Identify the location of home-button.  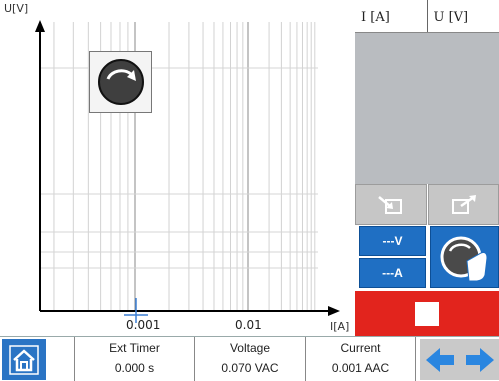
(24, 359).